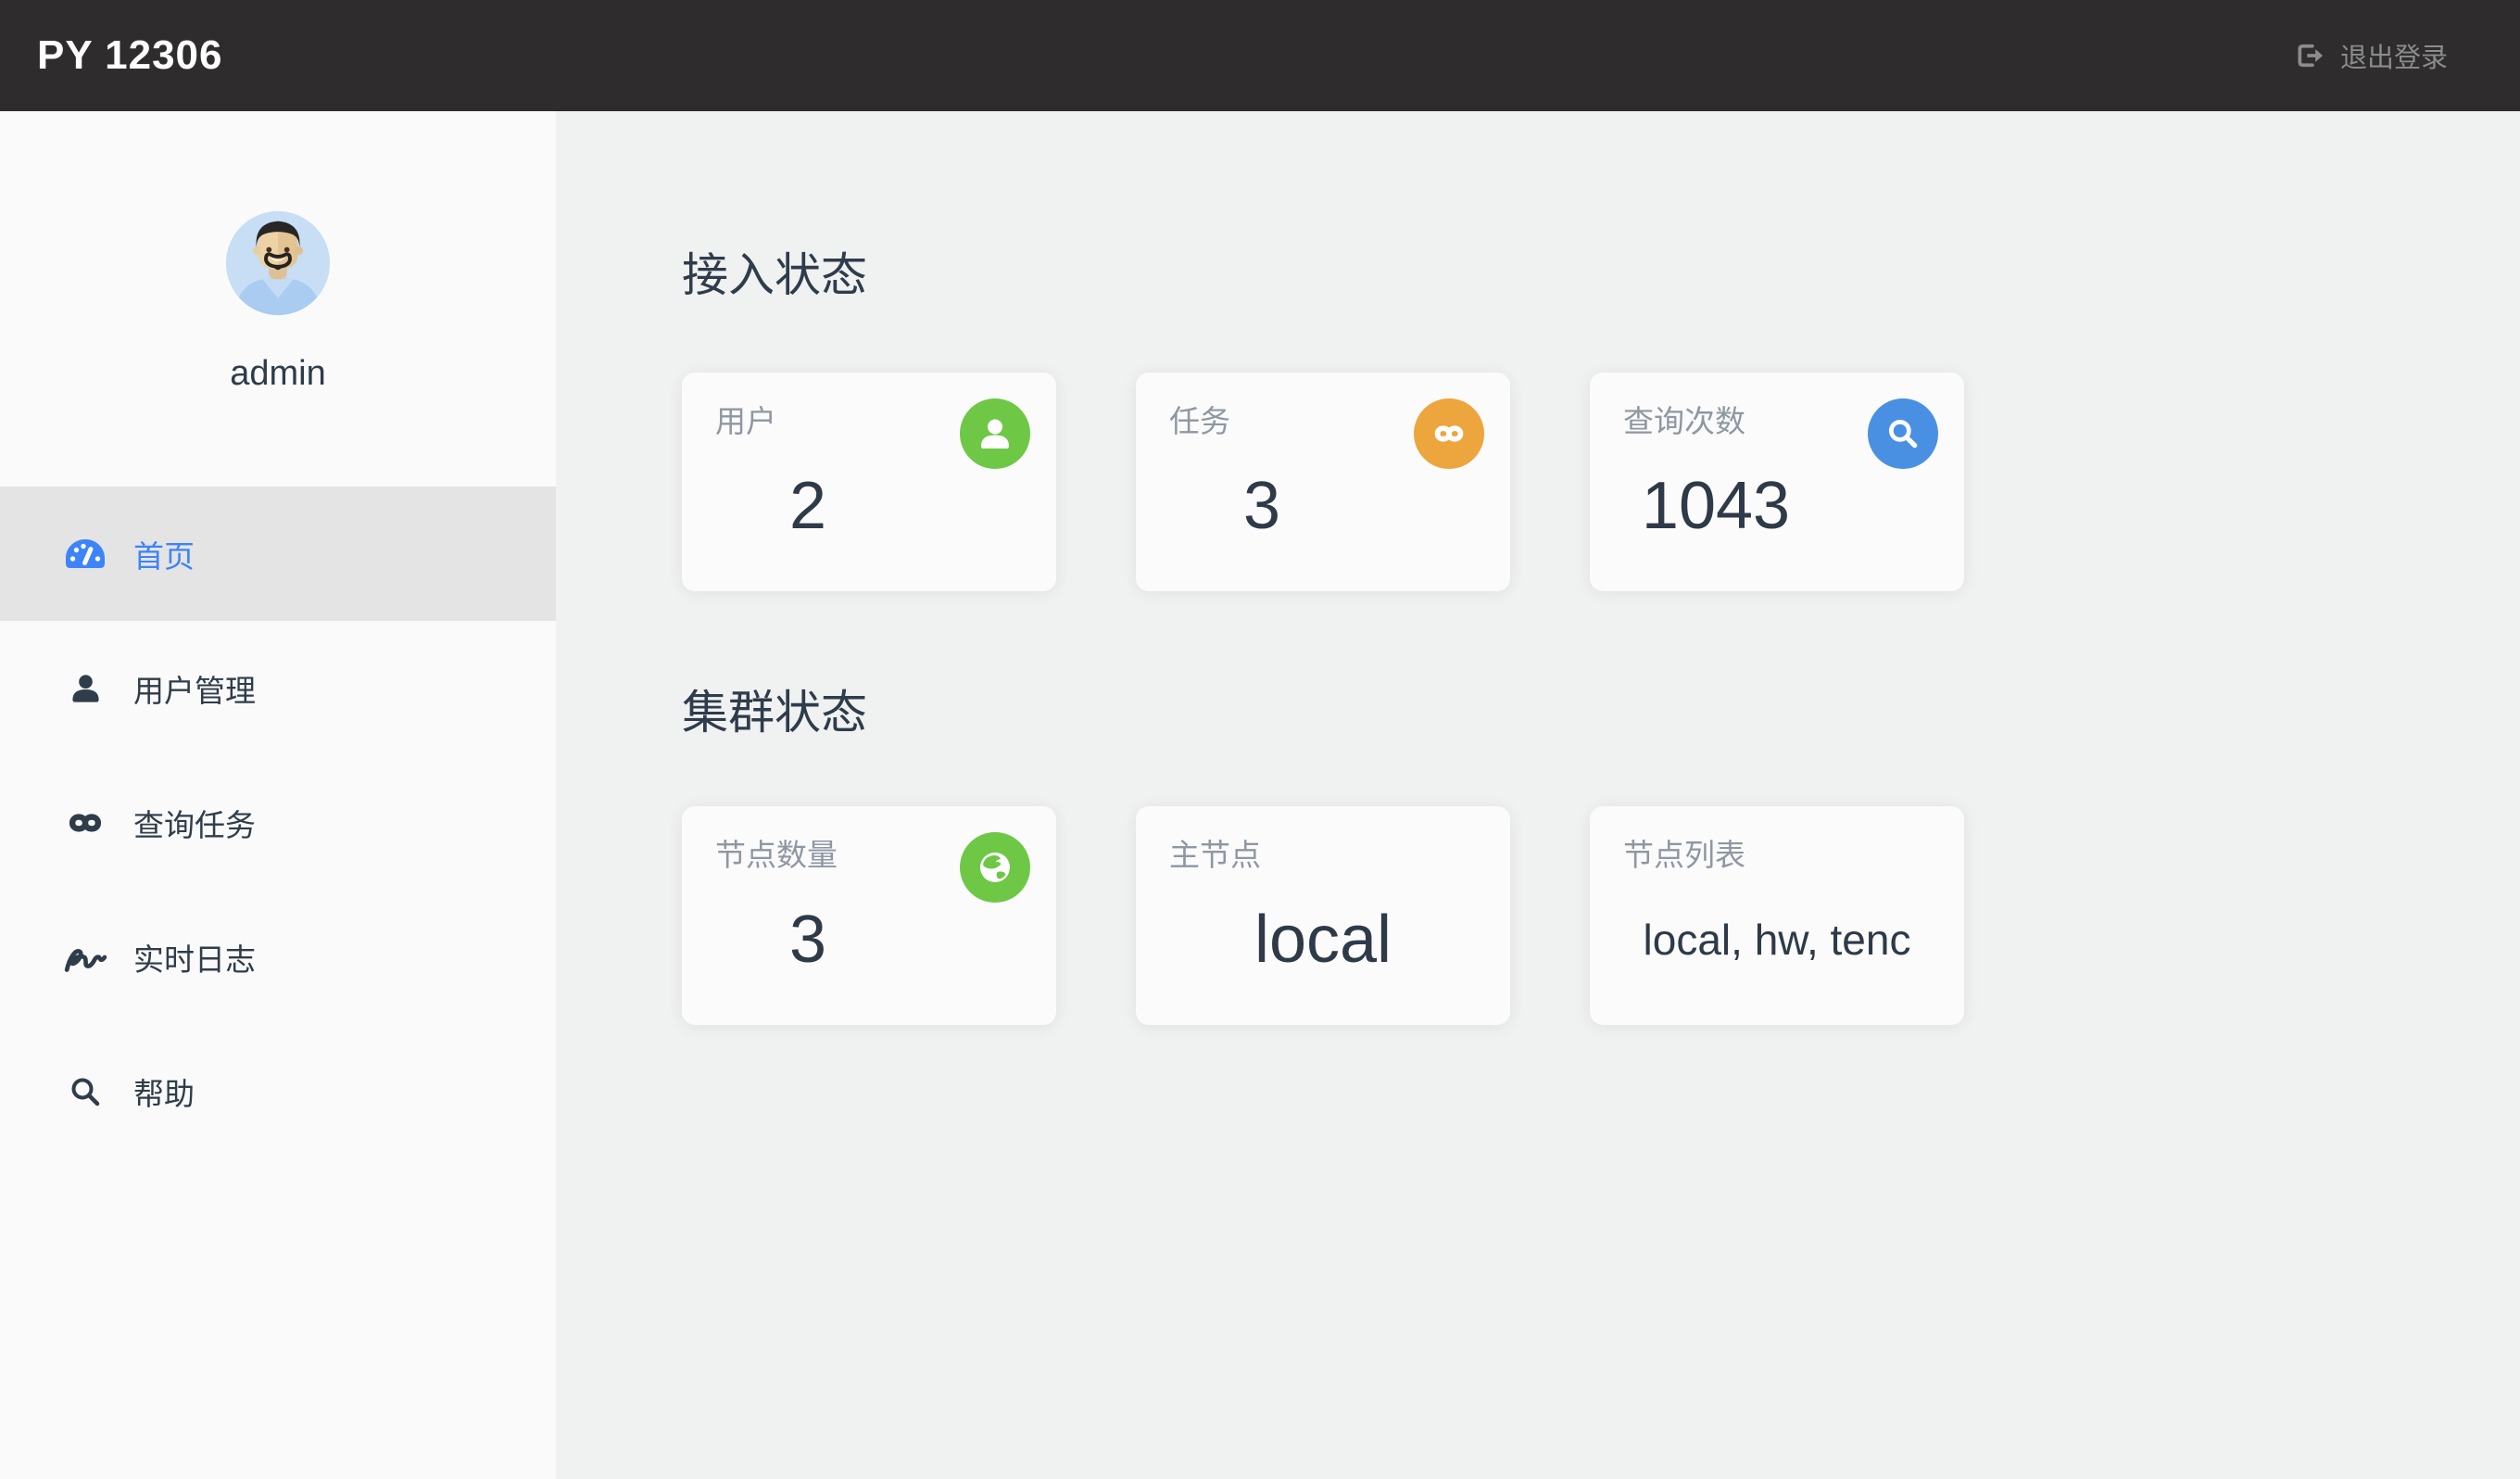 Image resolution: width=2520 pixels, height=1479 pixels. I want to click on username: admin, so click(278, 373).